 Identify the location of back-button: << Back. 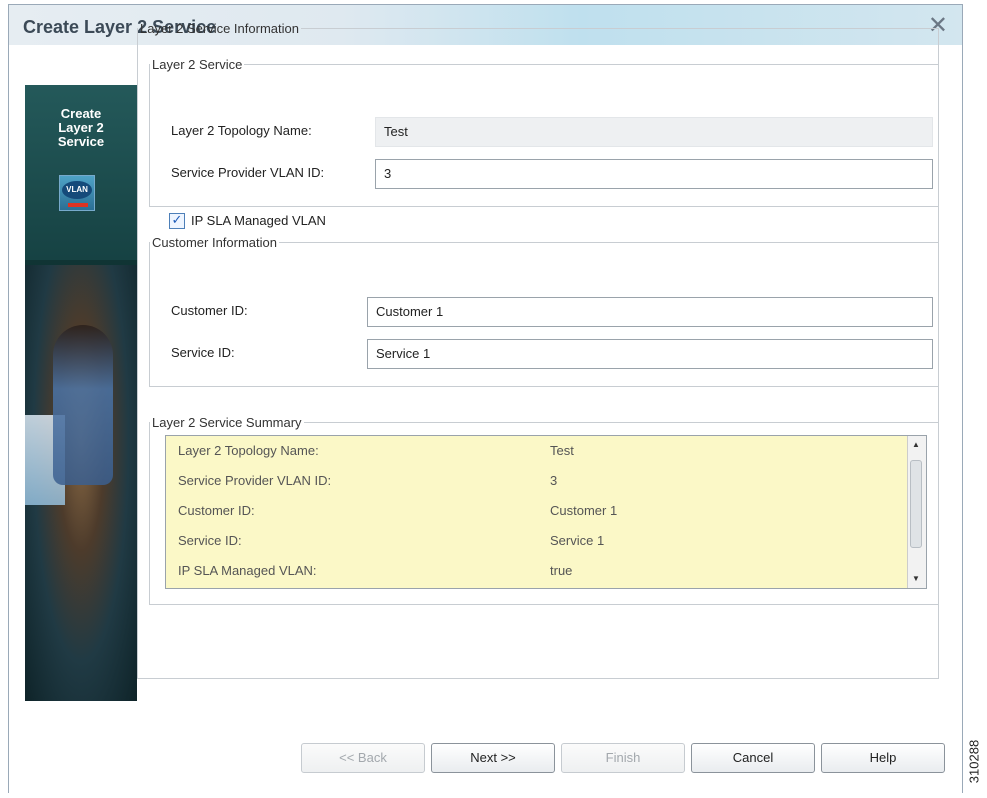
(363, 758).